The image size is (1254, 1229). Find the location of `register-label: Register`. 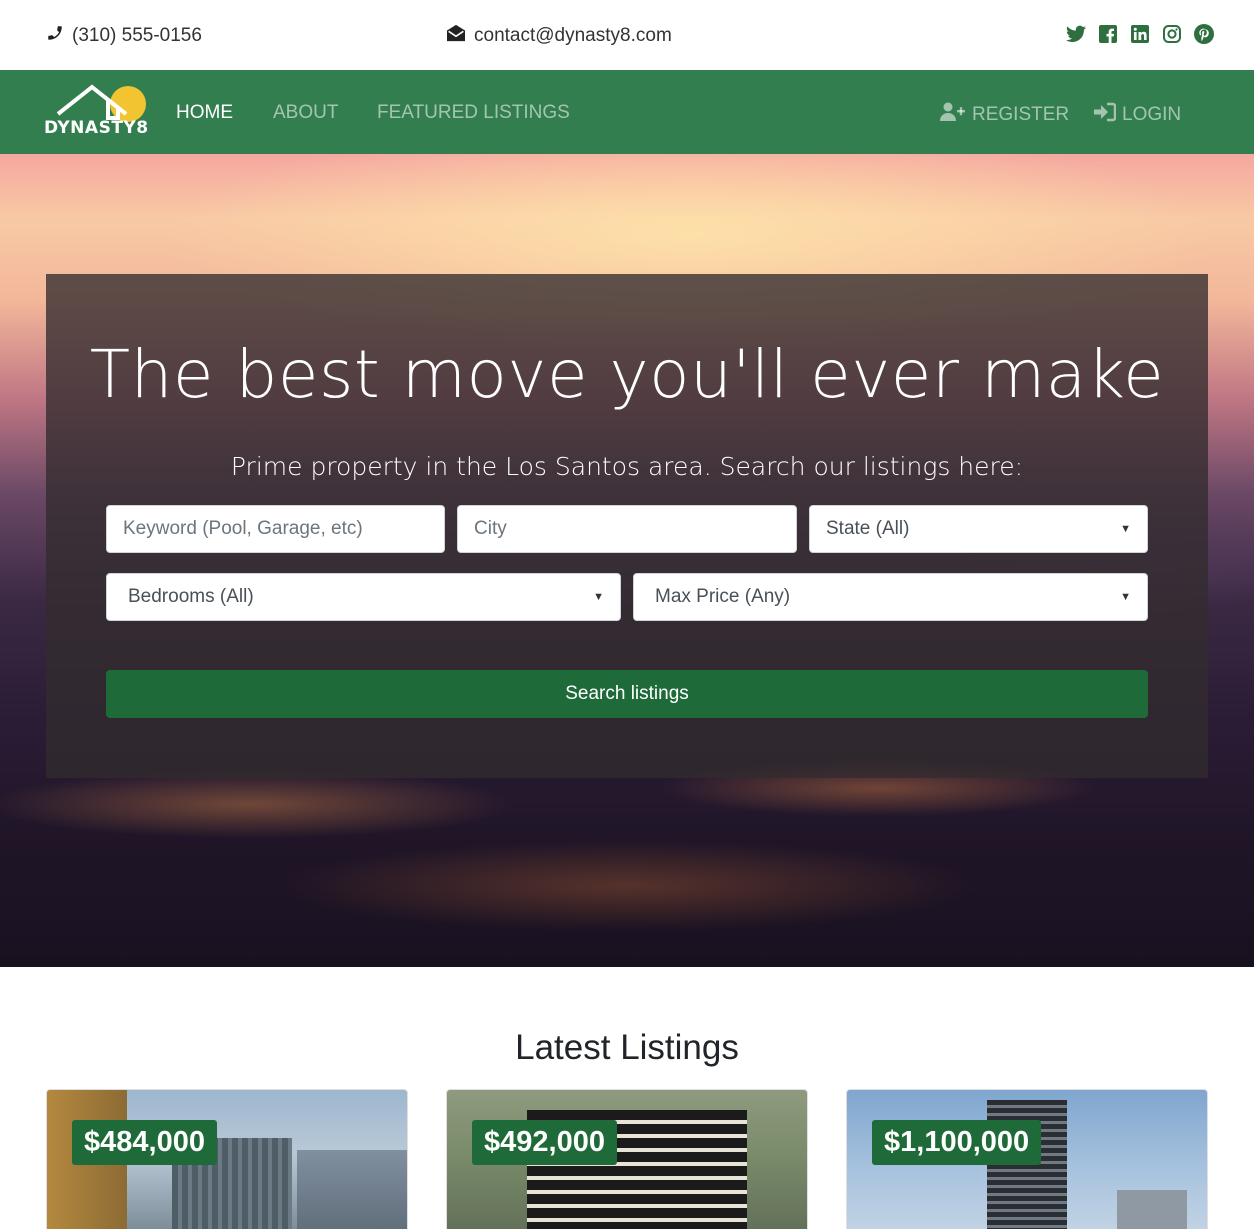

register-label: Register is located at coordinates (1021, 114).